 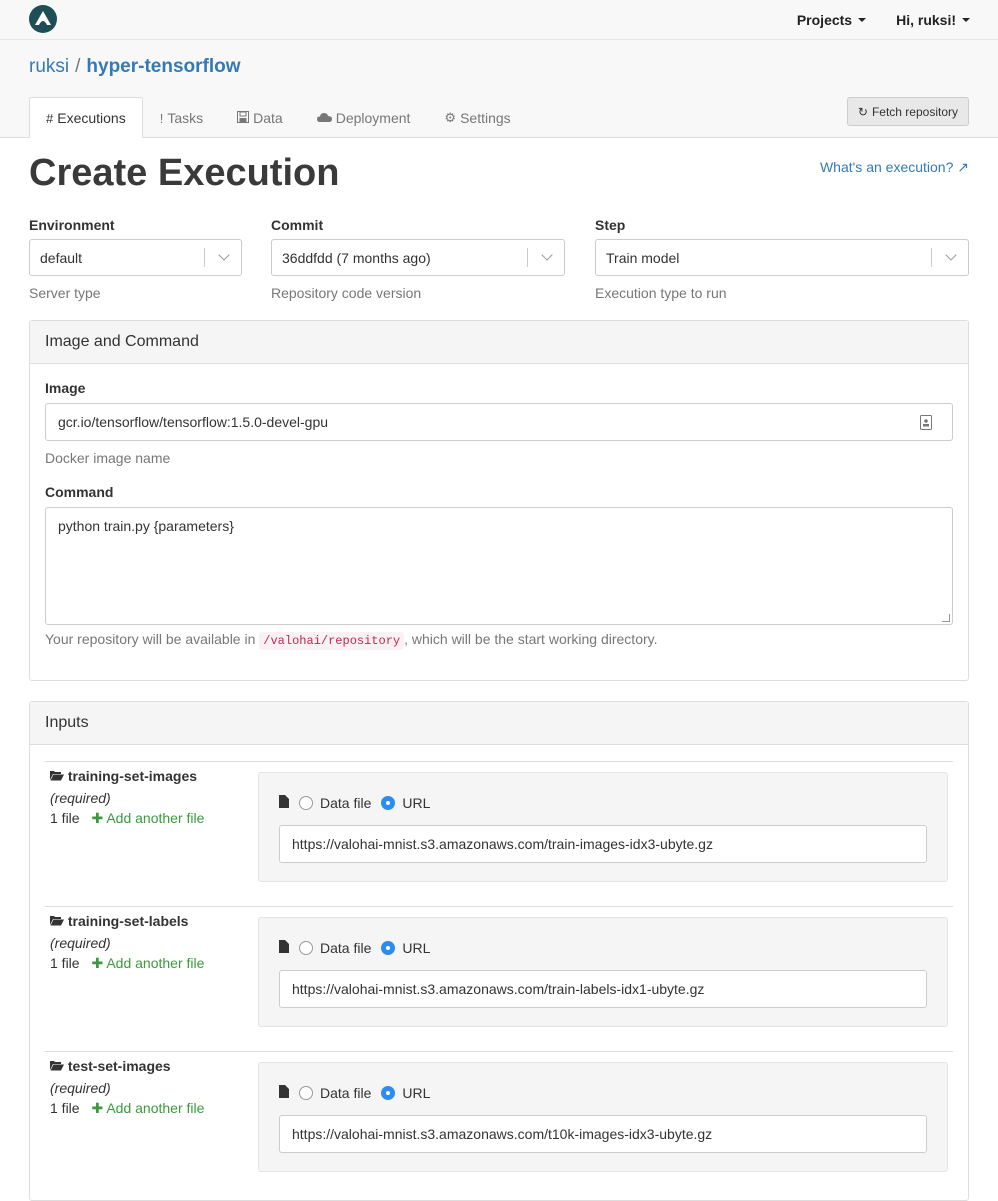 What do you see at coordinates (862, 111) in the screenshot?
I see `refresh-icon: ↻` at bounding box center [862, 111].